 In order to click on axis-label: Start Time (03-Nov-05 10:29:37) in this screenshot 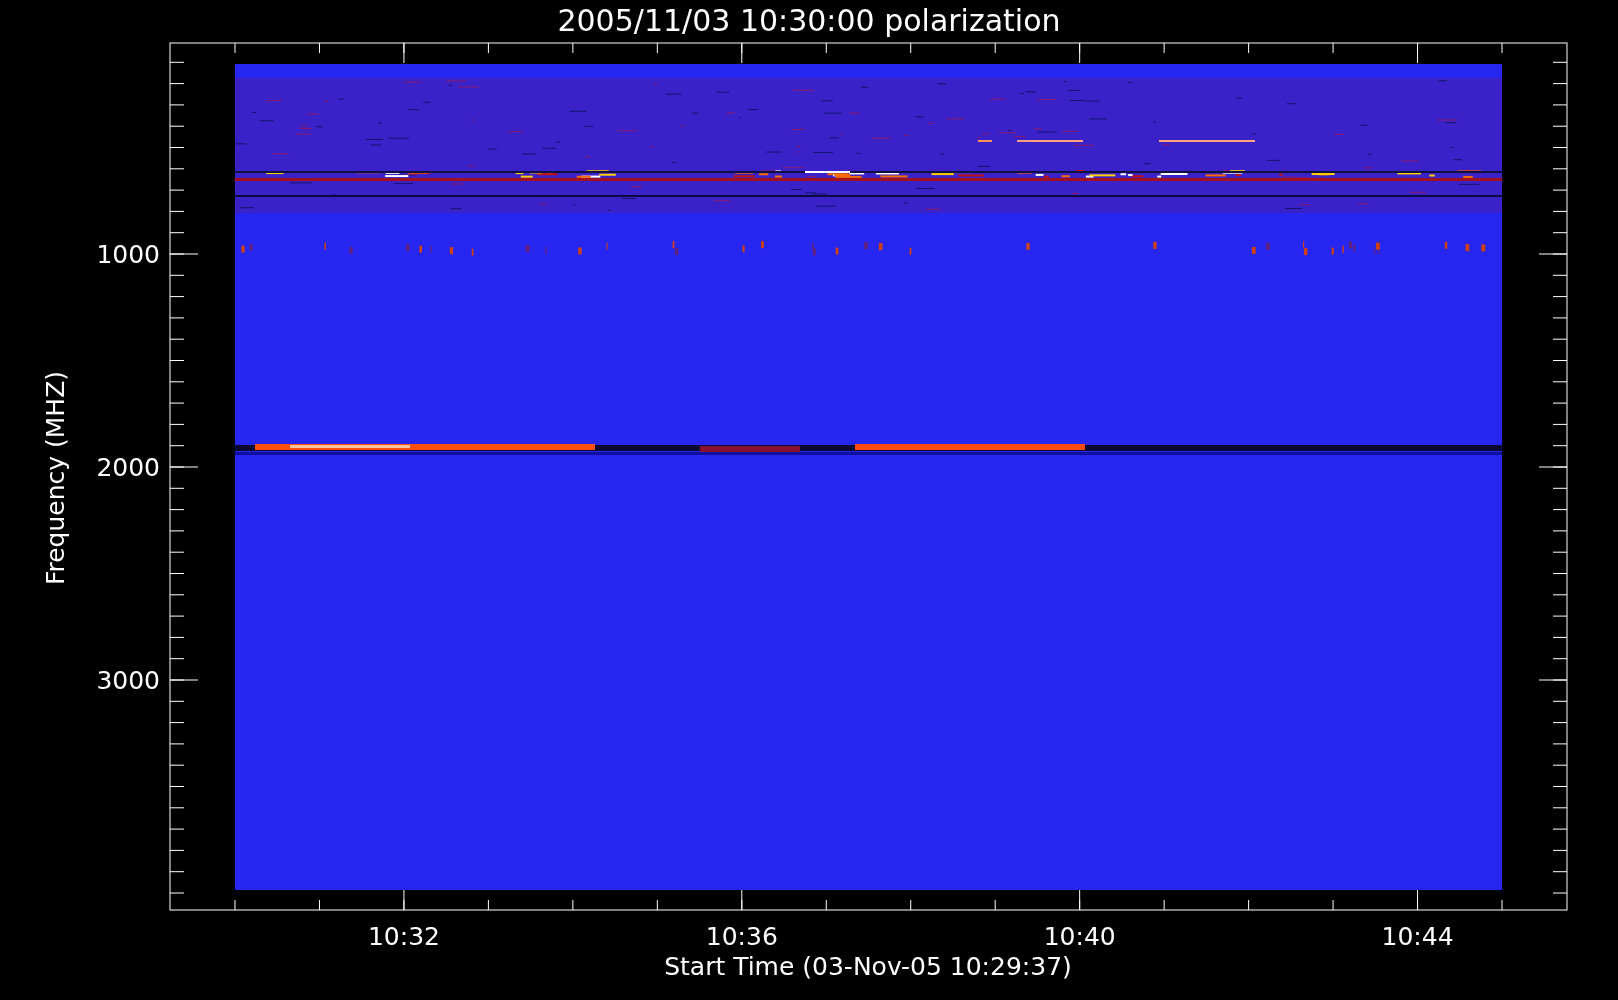, I will do `click(868, 966)`.